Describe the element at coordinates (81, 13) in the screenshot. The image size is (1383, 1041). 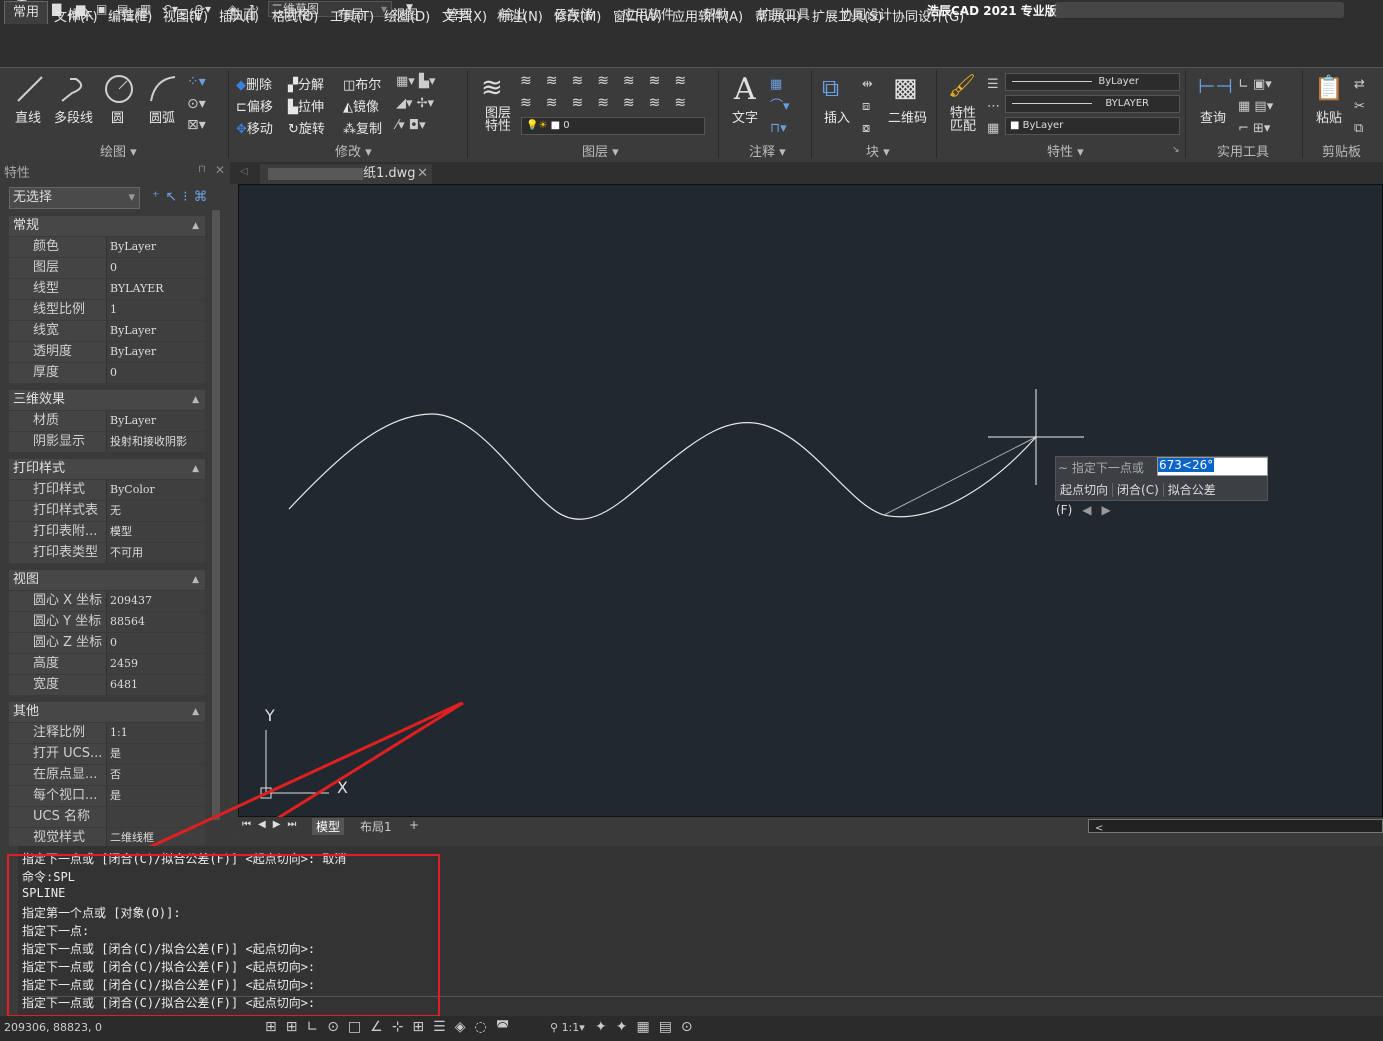
I see `tab-insert: 插入` at that location.